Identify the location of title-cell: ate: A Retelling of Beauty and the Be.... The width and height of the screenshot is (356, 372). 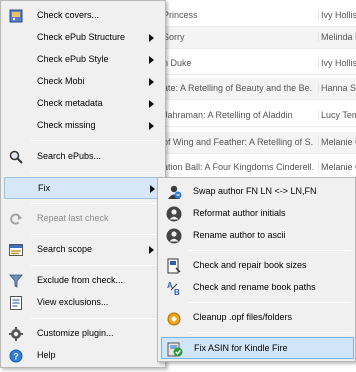
(238, 88).